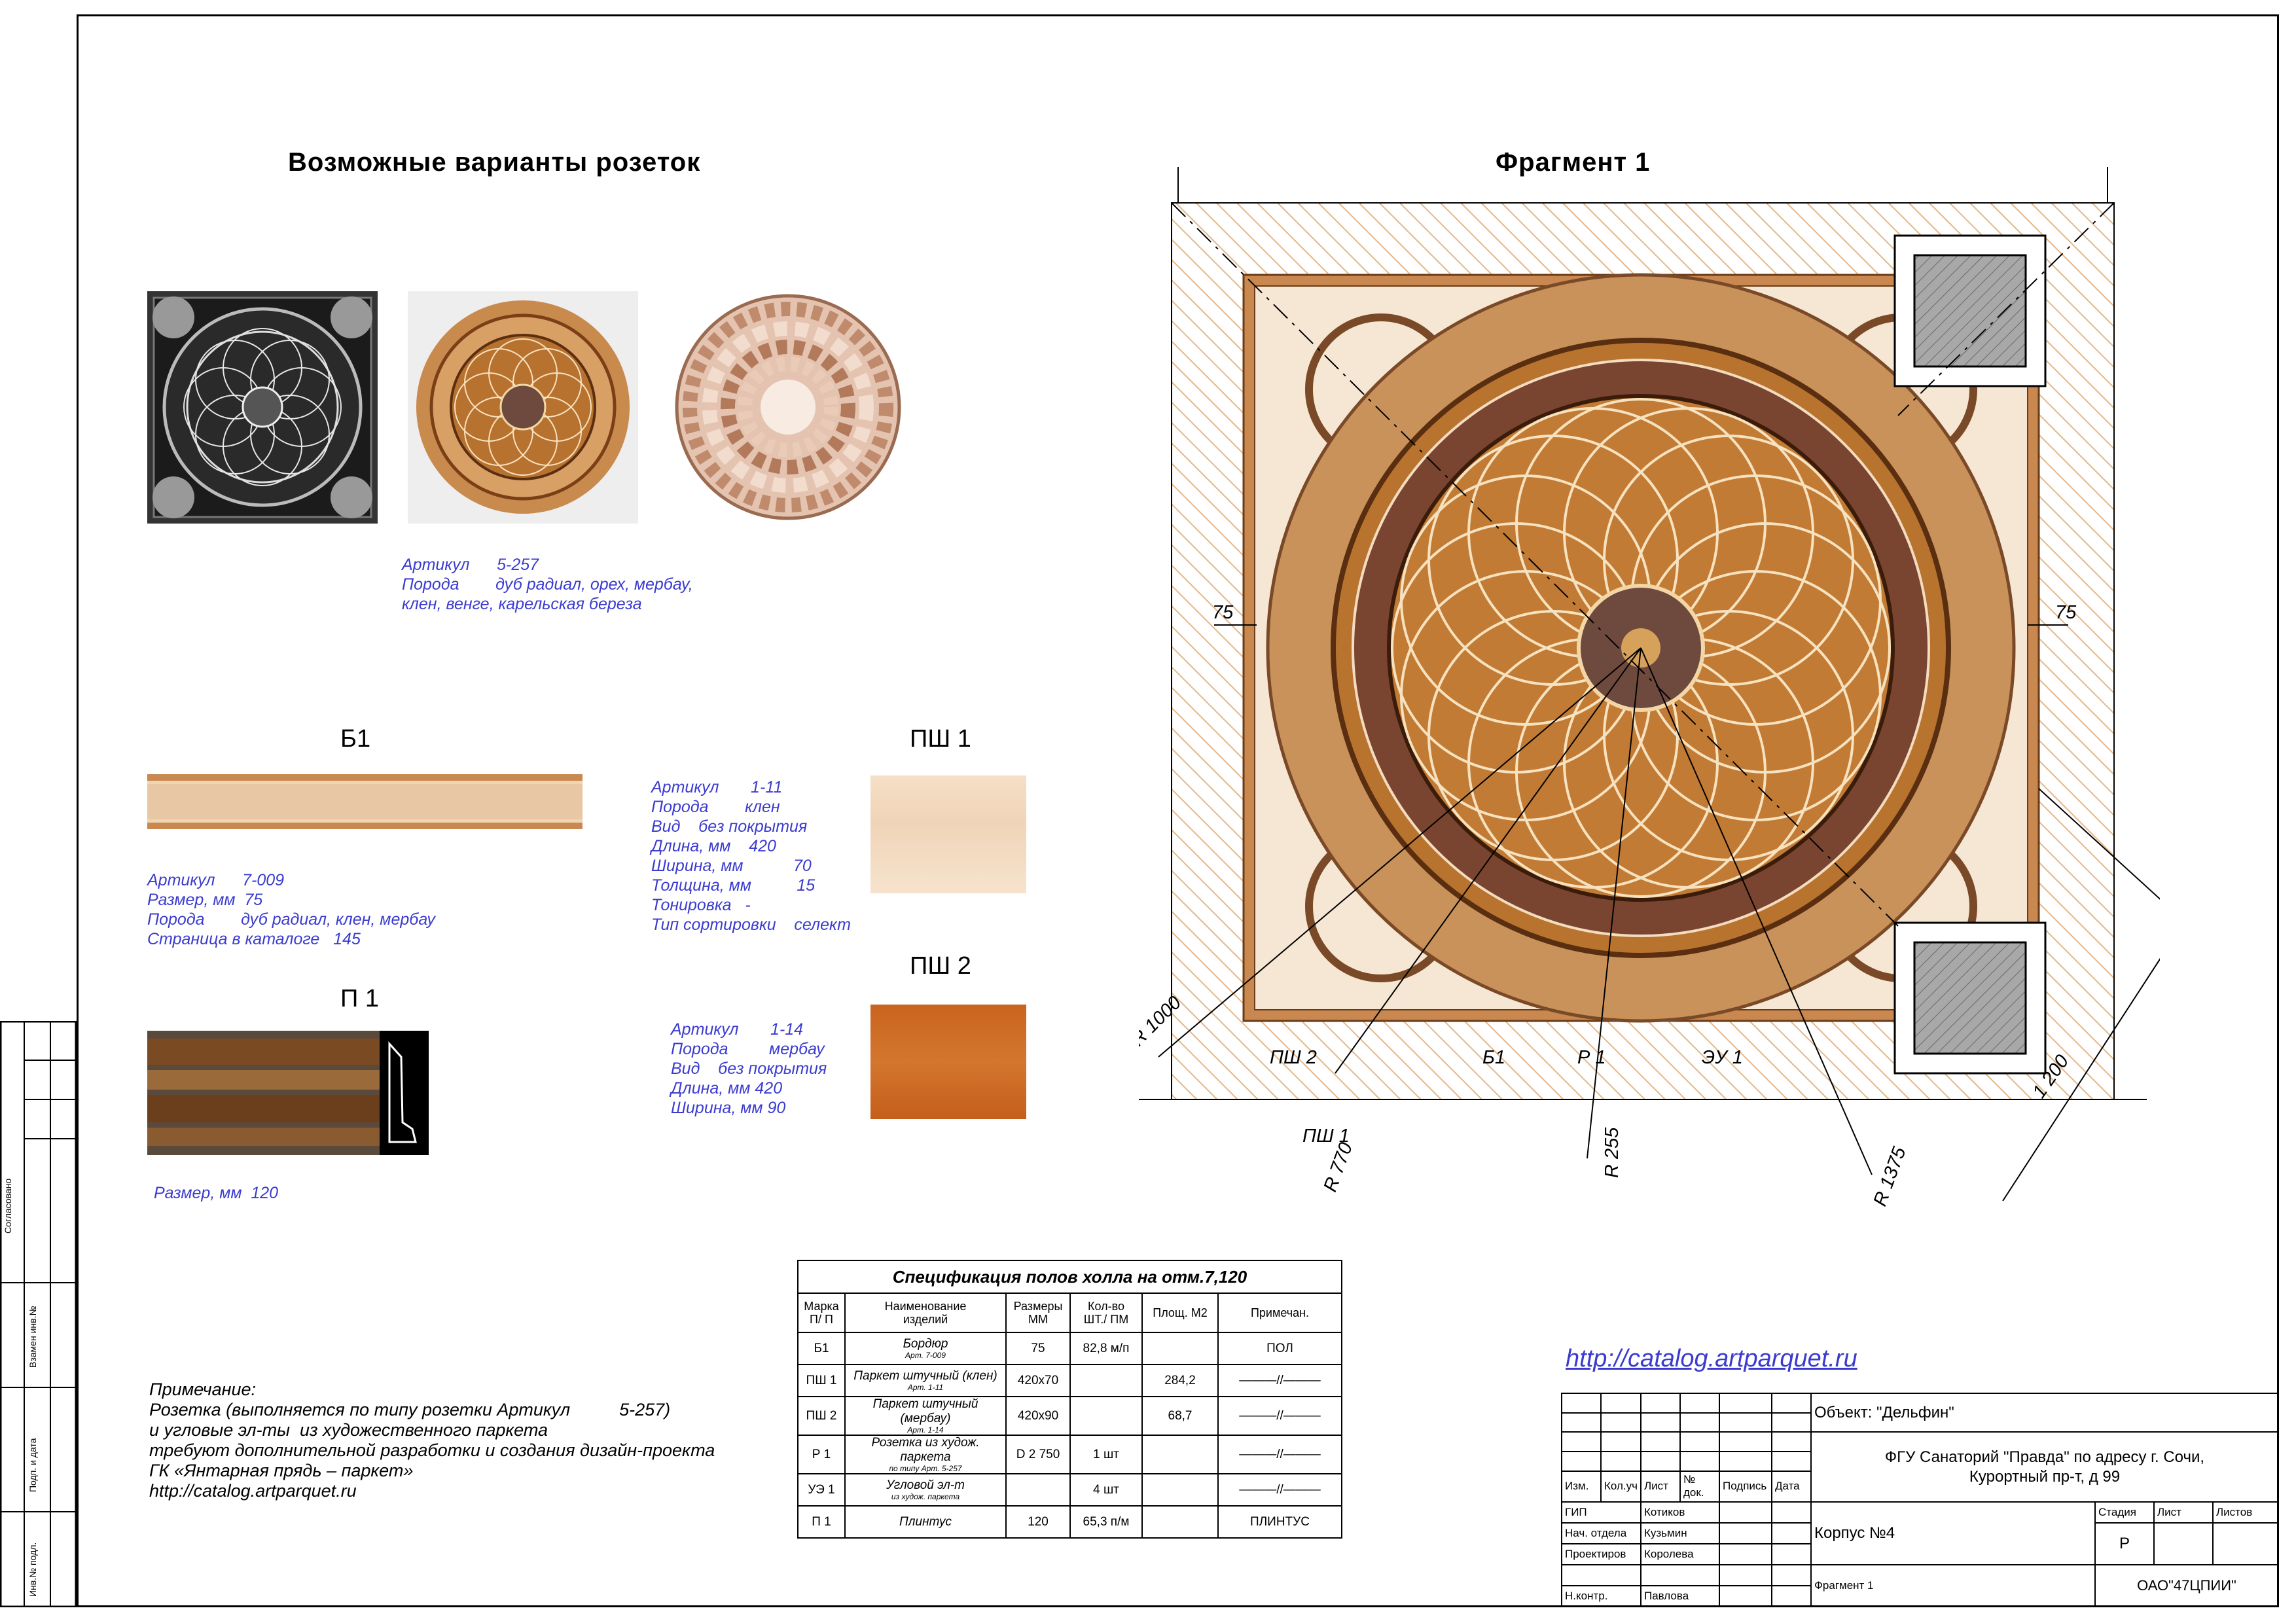 The width and height of the screenshot is (2296, 1623). What do you see at coordinates (729, 826) in the screenshot?
I see `psh1-info-line: Вид без покрытия` at bounding box center [729, 826].